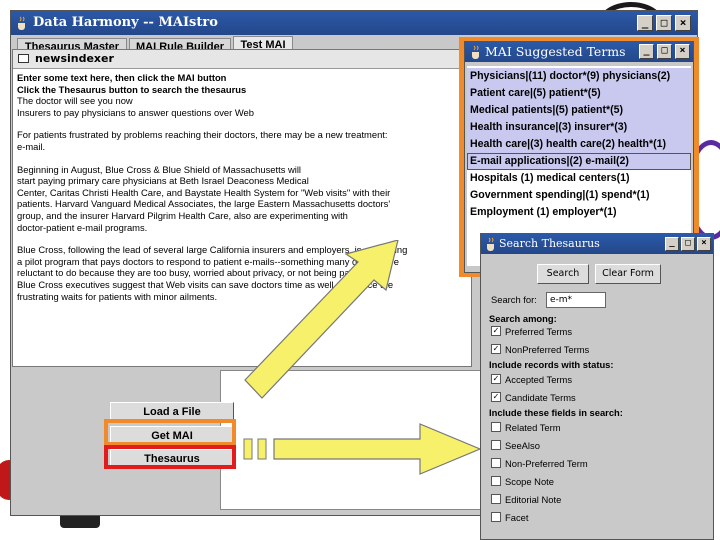 Image resolution: width=720 pixels, height=540 pixels. I want to click on related-term-checkbox, so click(496, 427).